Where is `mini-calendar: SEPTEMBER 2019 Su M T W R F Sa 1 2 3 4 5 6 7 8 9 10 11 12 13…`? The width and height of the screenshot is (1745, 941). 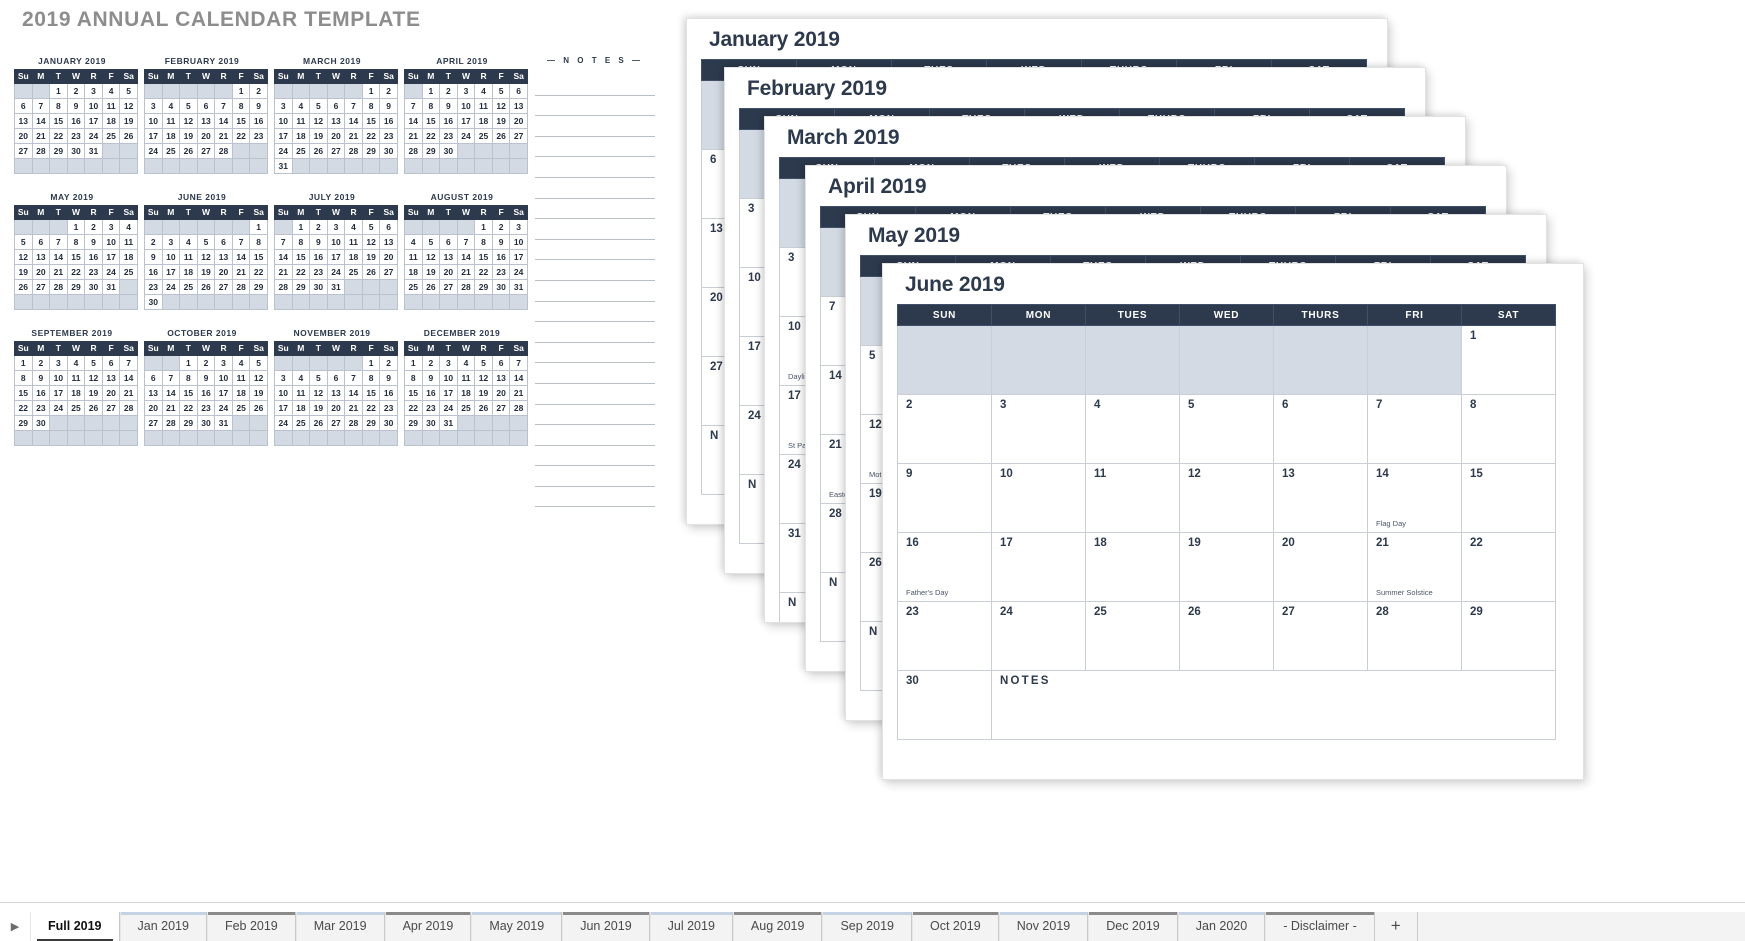 mini-calendar: SEPTEMBER 2019 Su M T W R F Sa 1 2 3 4 5 6 7 8 9 10 11 12 13… is located at coordinates (76, 387).